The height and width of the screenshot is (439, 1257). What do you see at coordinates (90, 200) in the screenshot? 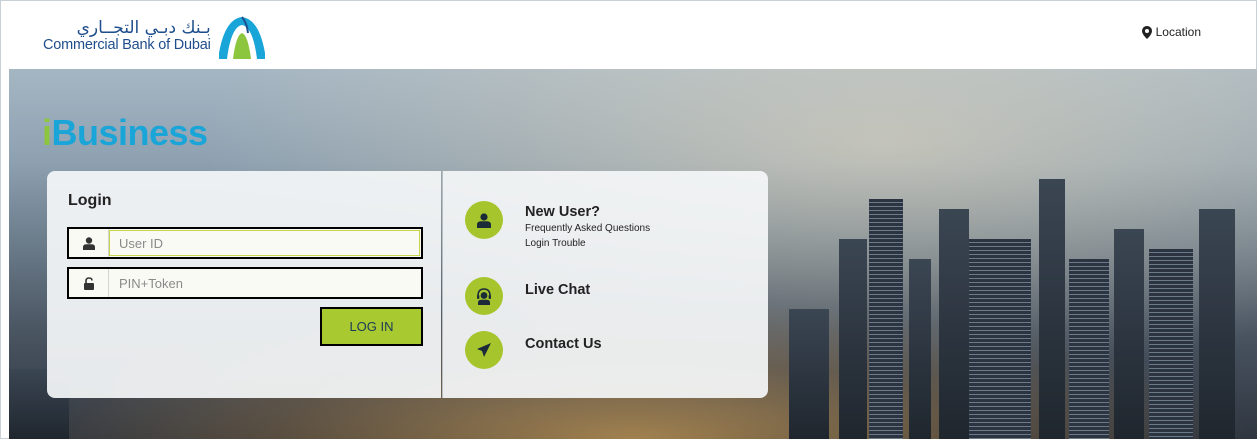
I see `login-title: Login` at bounding box center [90, 200].